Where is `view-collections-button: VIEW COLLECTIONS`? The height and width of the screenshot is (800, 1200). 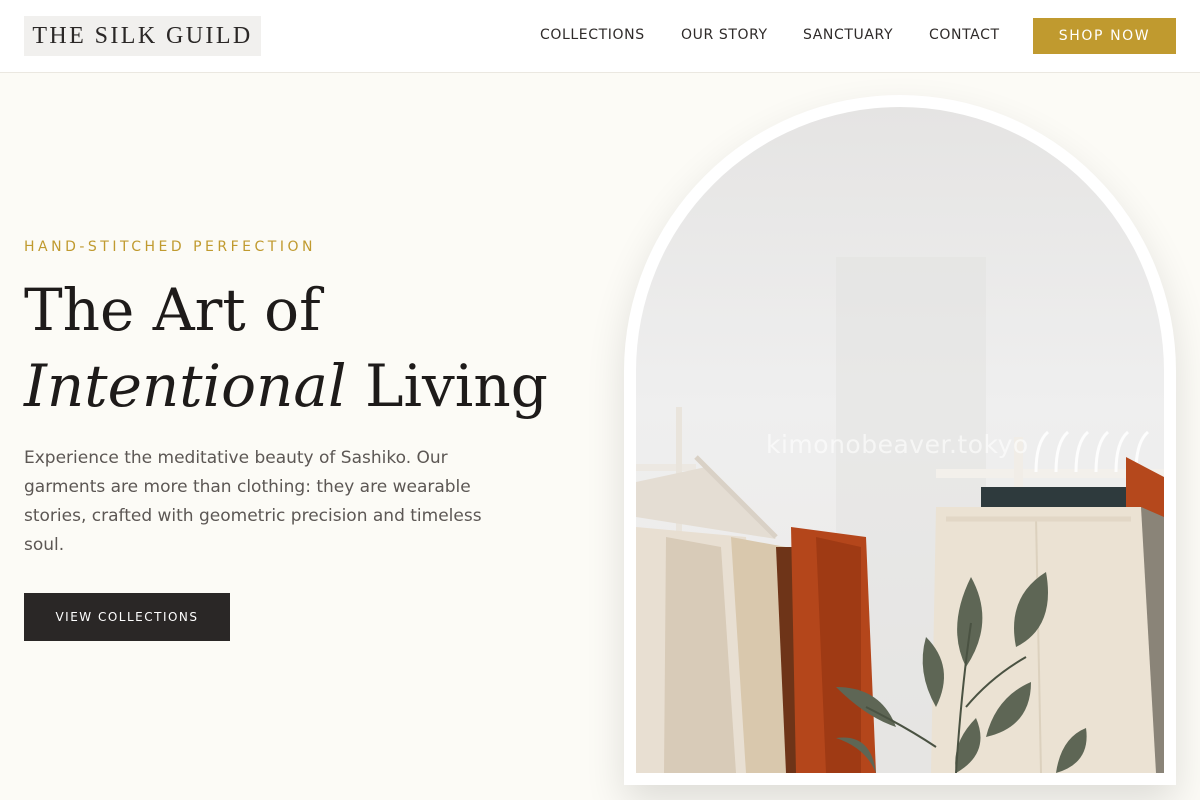 view-collections-button: VIEW COLLECTIONS is located at coordinates (127, 617).